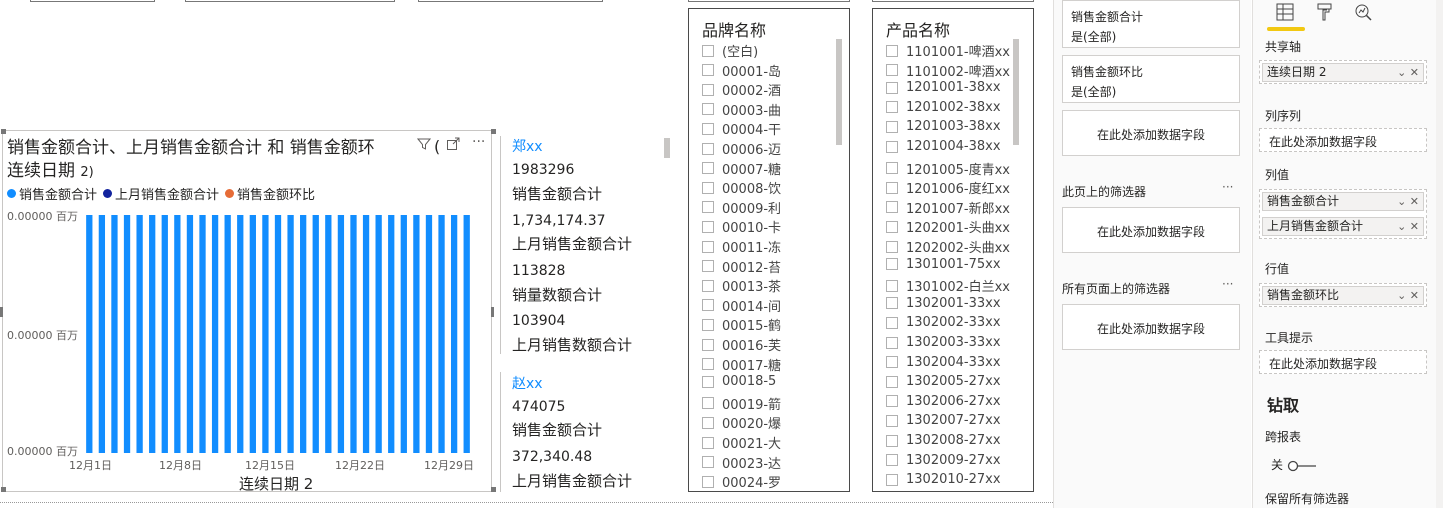 The height and width of the screenshot is (508, 1443). Describe the element at coordinates (948, 187) in the screenshot. I see `slicer-item: 1201006-度红xx` at that location.